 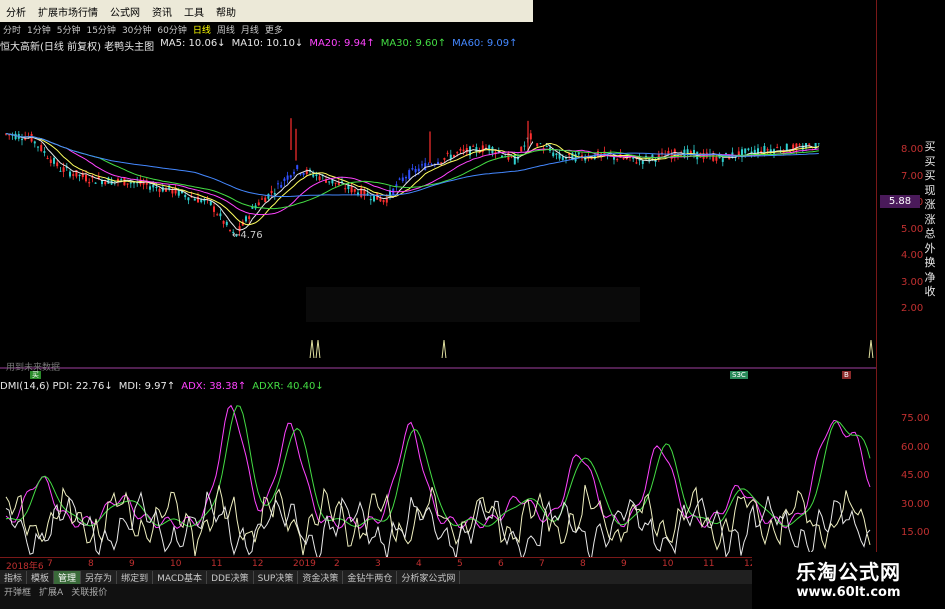 I want to click on bottom-tab-1: 模板, so click(x=41, y=577).